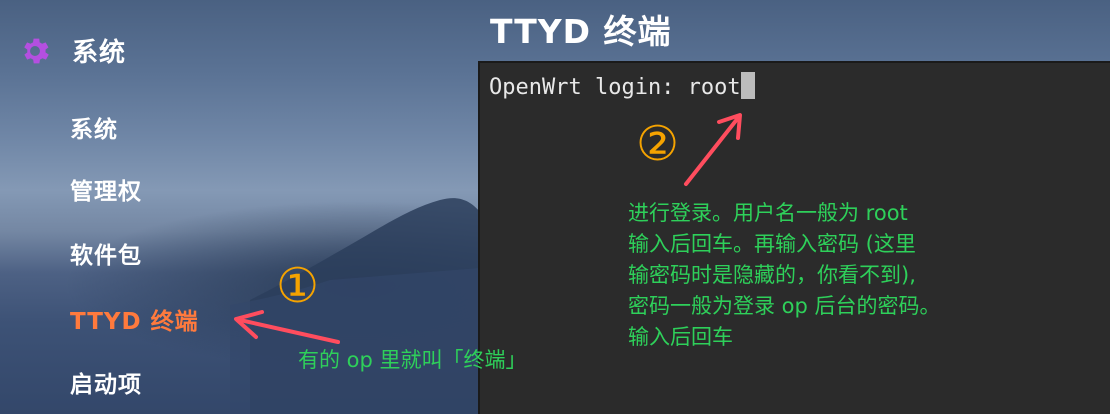 The height and width of the screenshot is (414, 1110). What do you see at coordinates (36, 50) in the screenshot?
I see `gear-icon` at bounding box center [36, 50].